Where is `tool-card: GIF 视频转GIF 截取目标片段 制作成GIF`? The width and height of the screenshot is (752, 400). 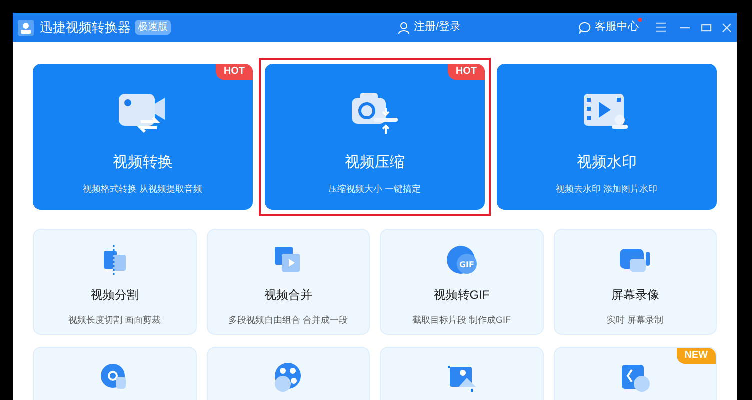
tool-card: GIF 视频转GIF 截取目标片段 制作成GIF is located at coordinates (462, 282).